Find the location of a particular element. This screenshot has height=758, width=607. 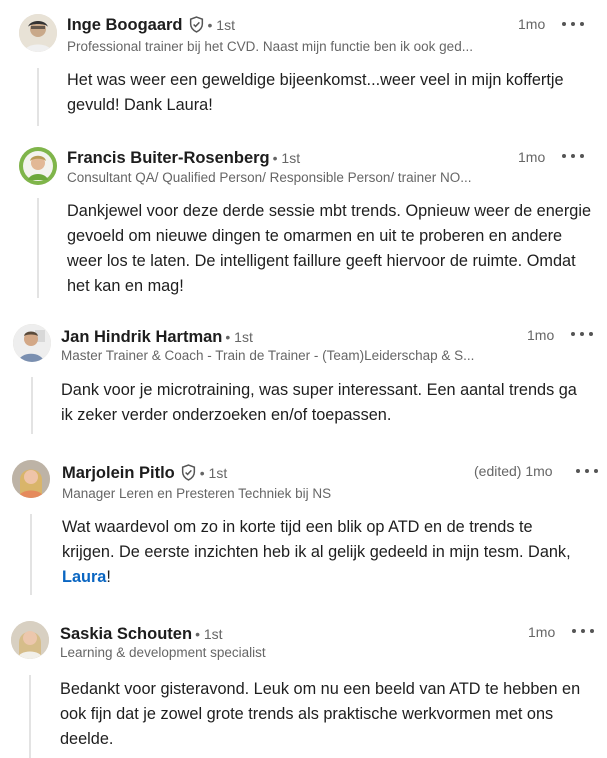

author-name-text: Marjolein Pitlo is located at coordinates (118, 473).